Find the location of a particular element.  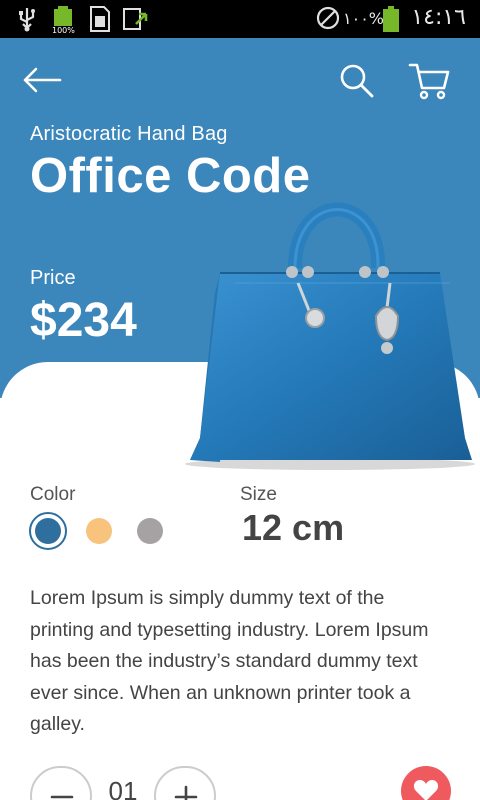

color-swatch-grey is located at coordinates (150, 531).